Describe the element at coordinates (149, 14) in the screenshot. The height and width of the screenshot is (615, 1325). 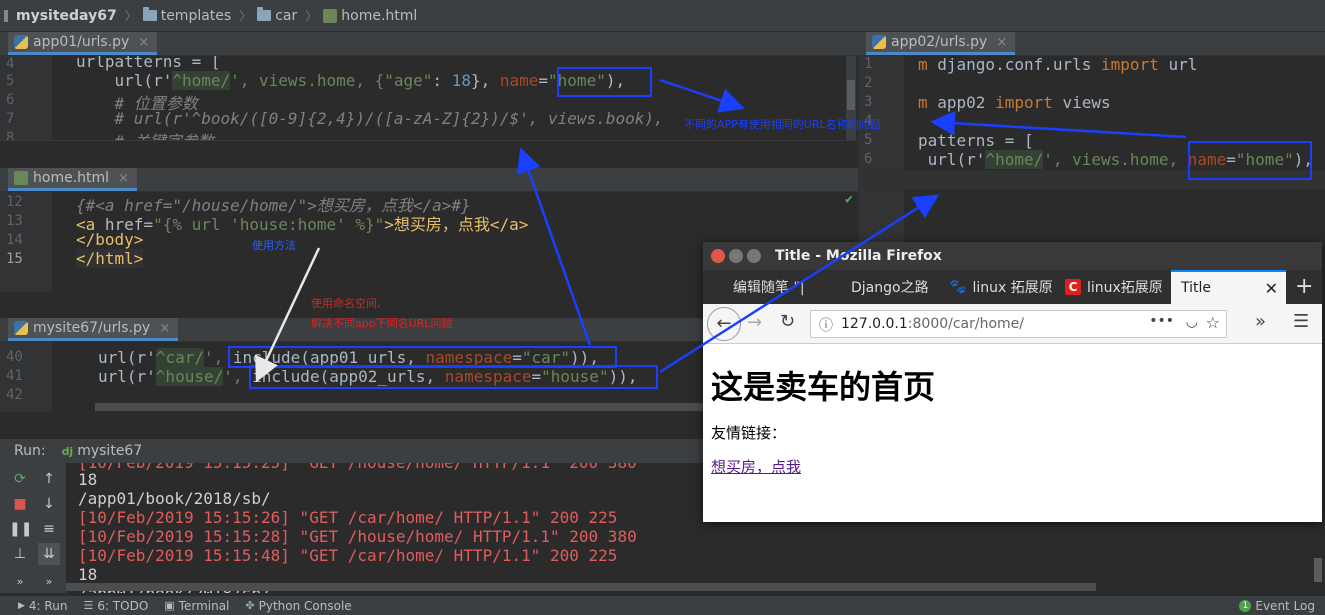
I see `folder-icon` at that location.